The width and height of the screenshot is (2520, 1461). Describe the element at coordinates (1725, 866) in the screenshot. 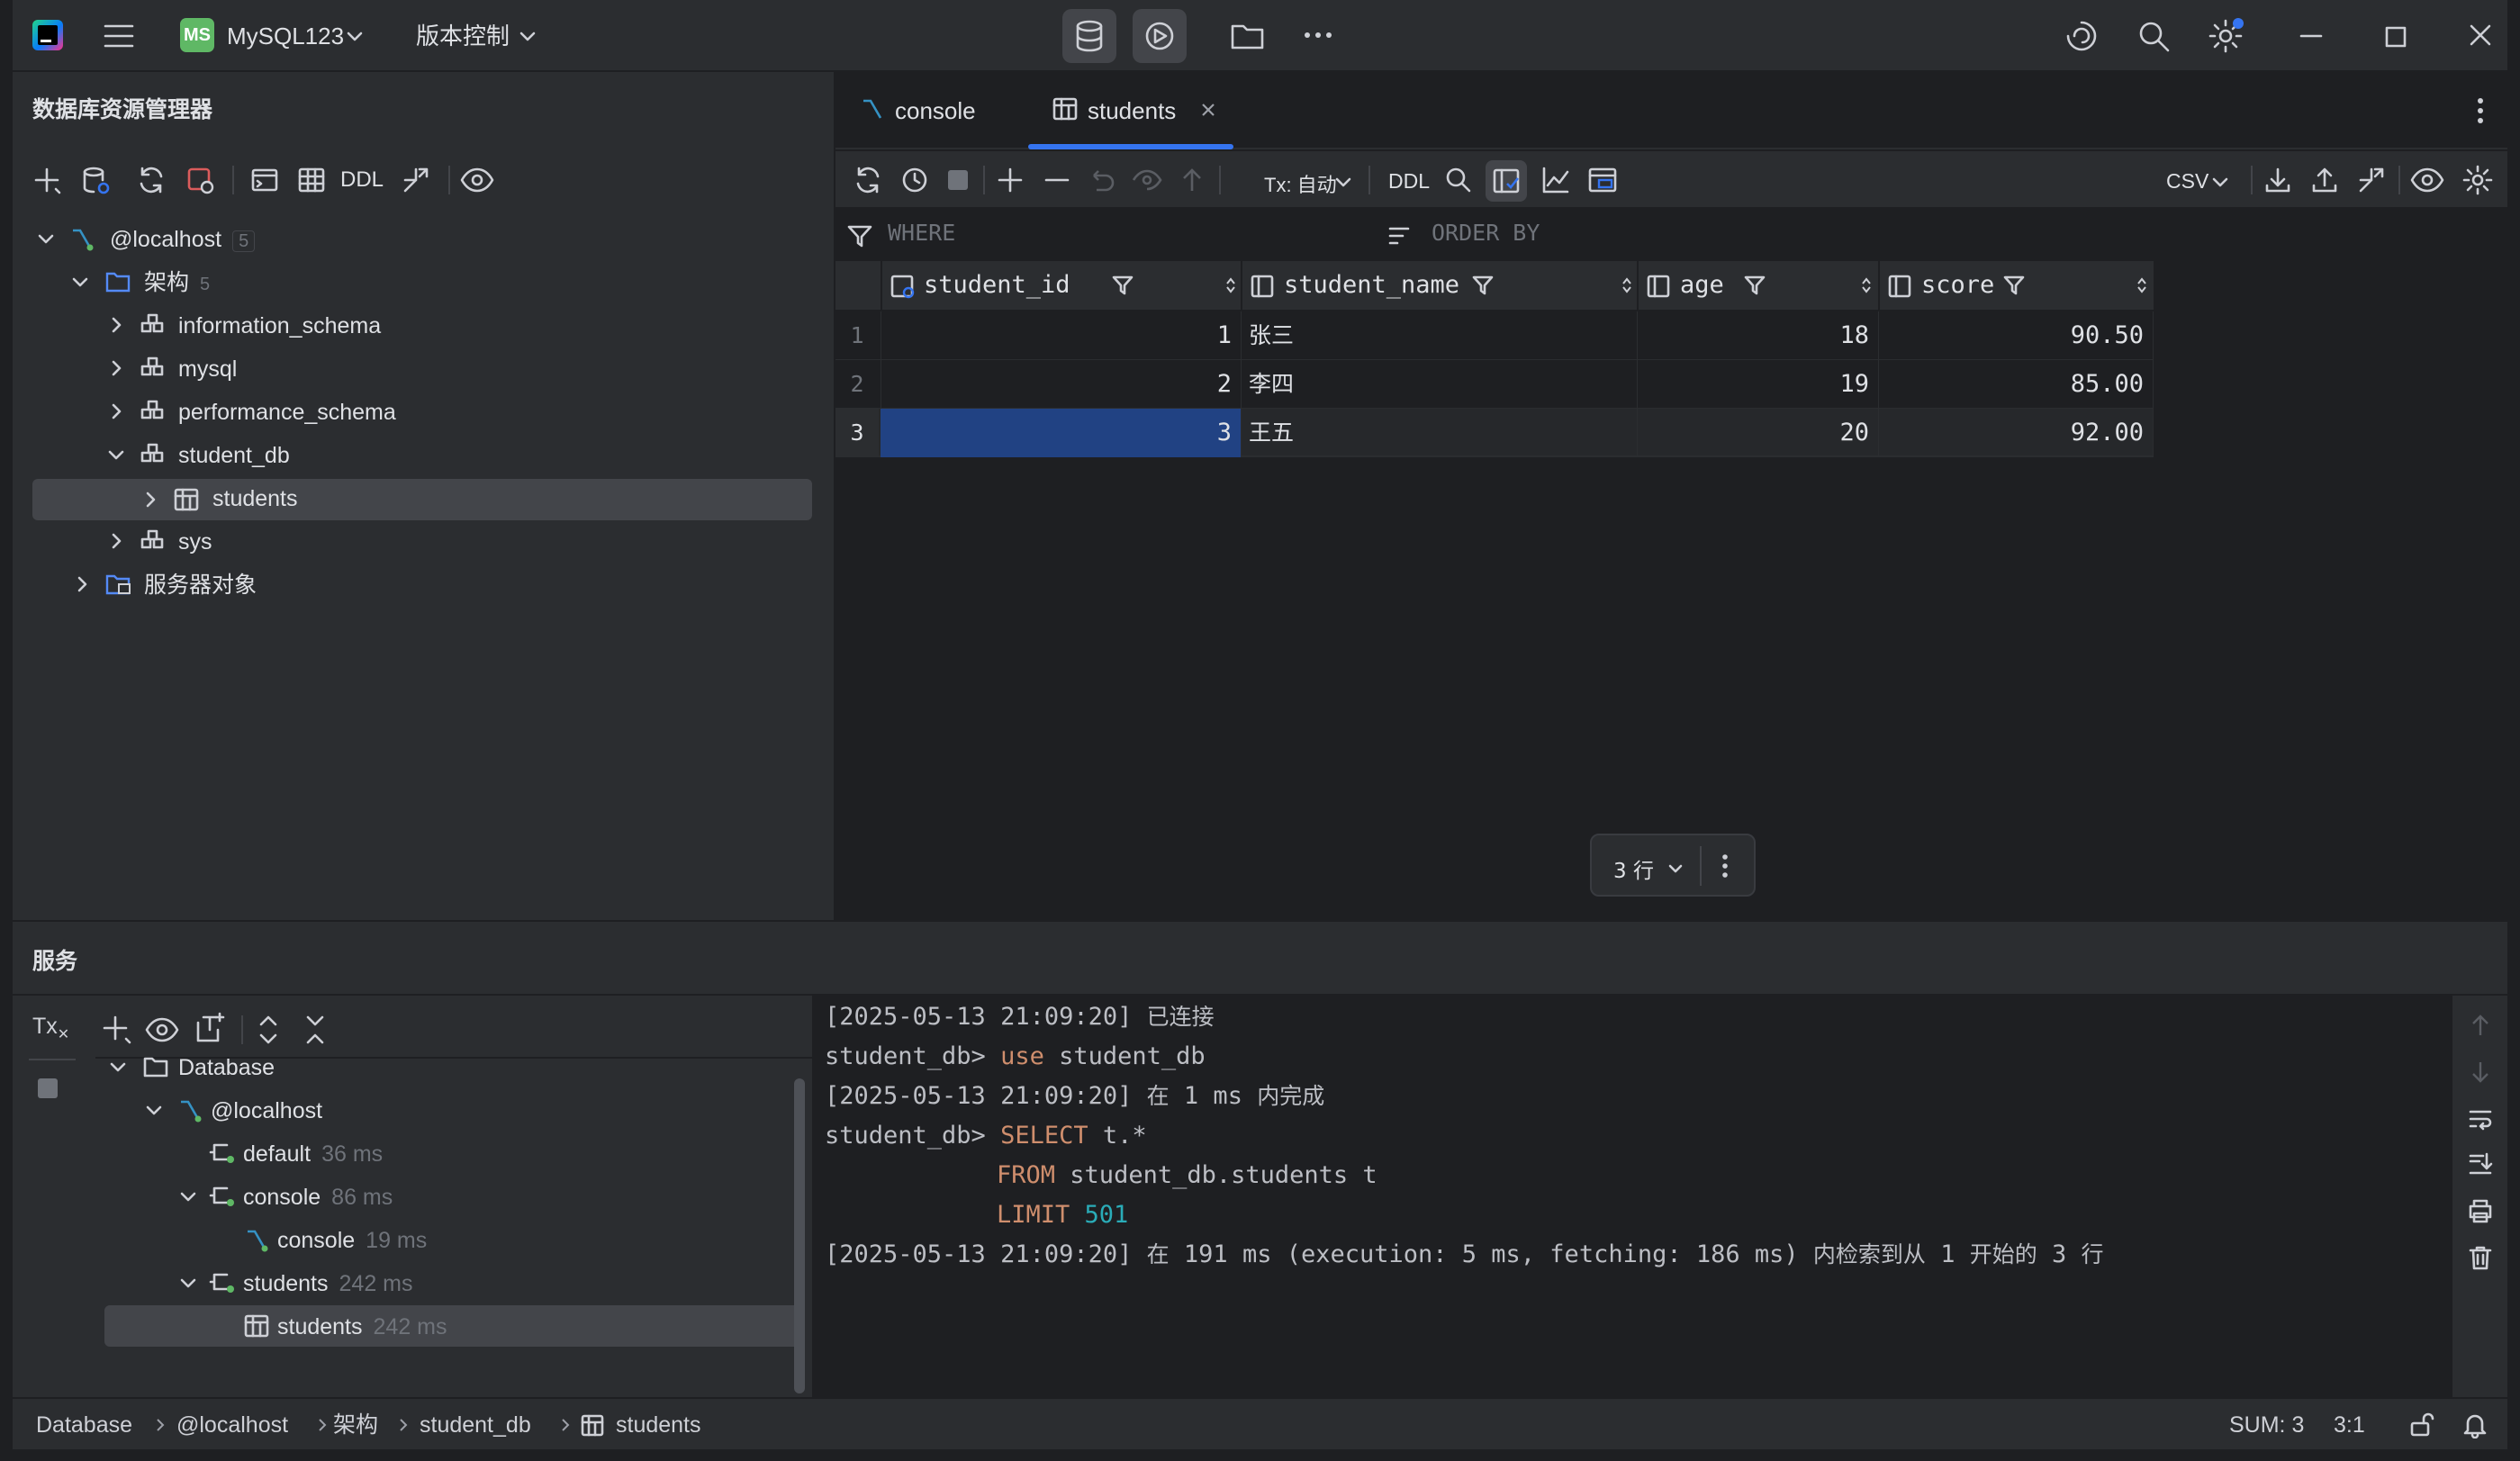

I see `more-vertical-icon` at that location.